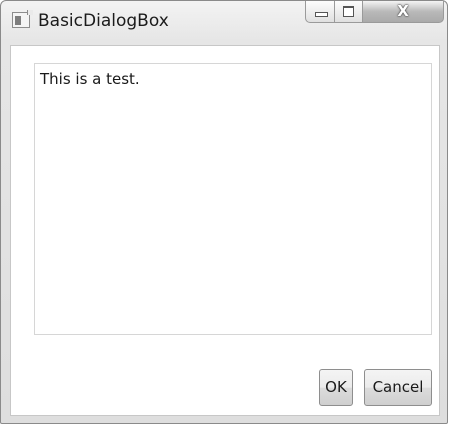 Image resolution: width=450 pixels, height=426 pixels. Describe the element at coordinates (224, 23) in the screenshot. I see `title-bar: BasicDialogBox X` at that location.